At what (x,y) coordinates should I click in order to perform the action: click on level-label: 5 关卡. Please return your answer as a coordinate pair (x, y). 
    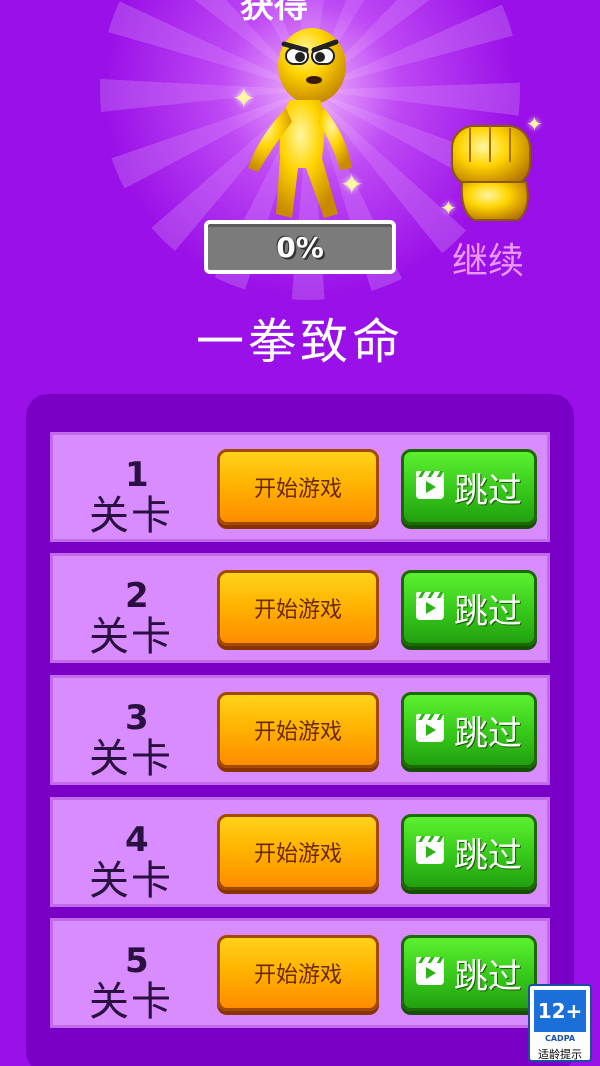
    Looking at the image, I should click on (144, 983).